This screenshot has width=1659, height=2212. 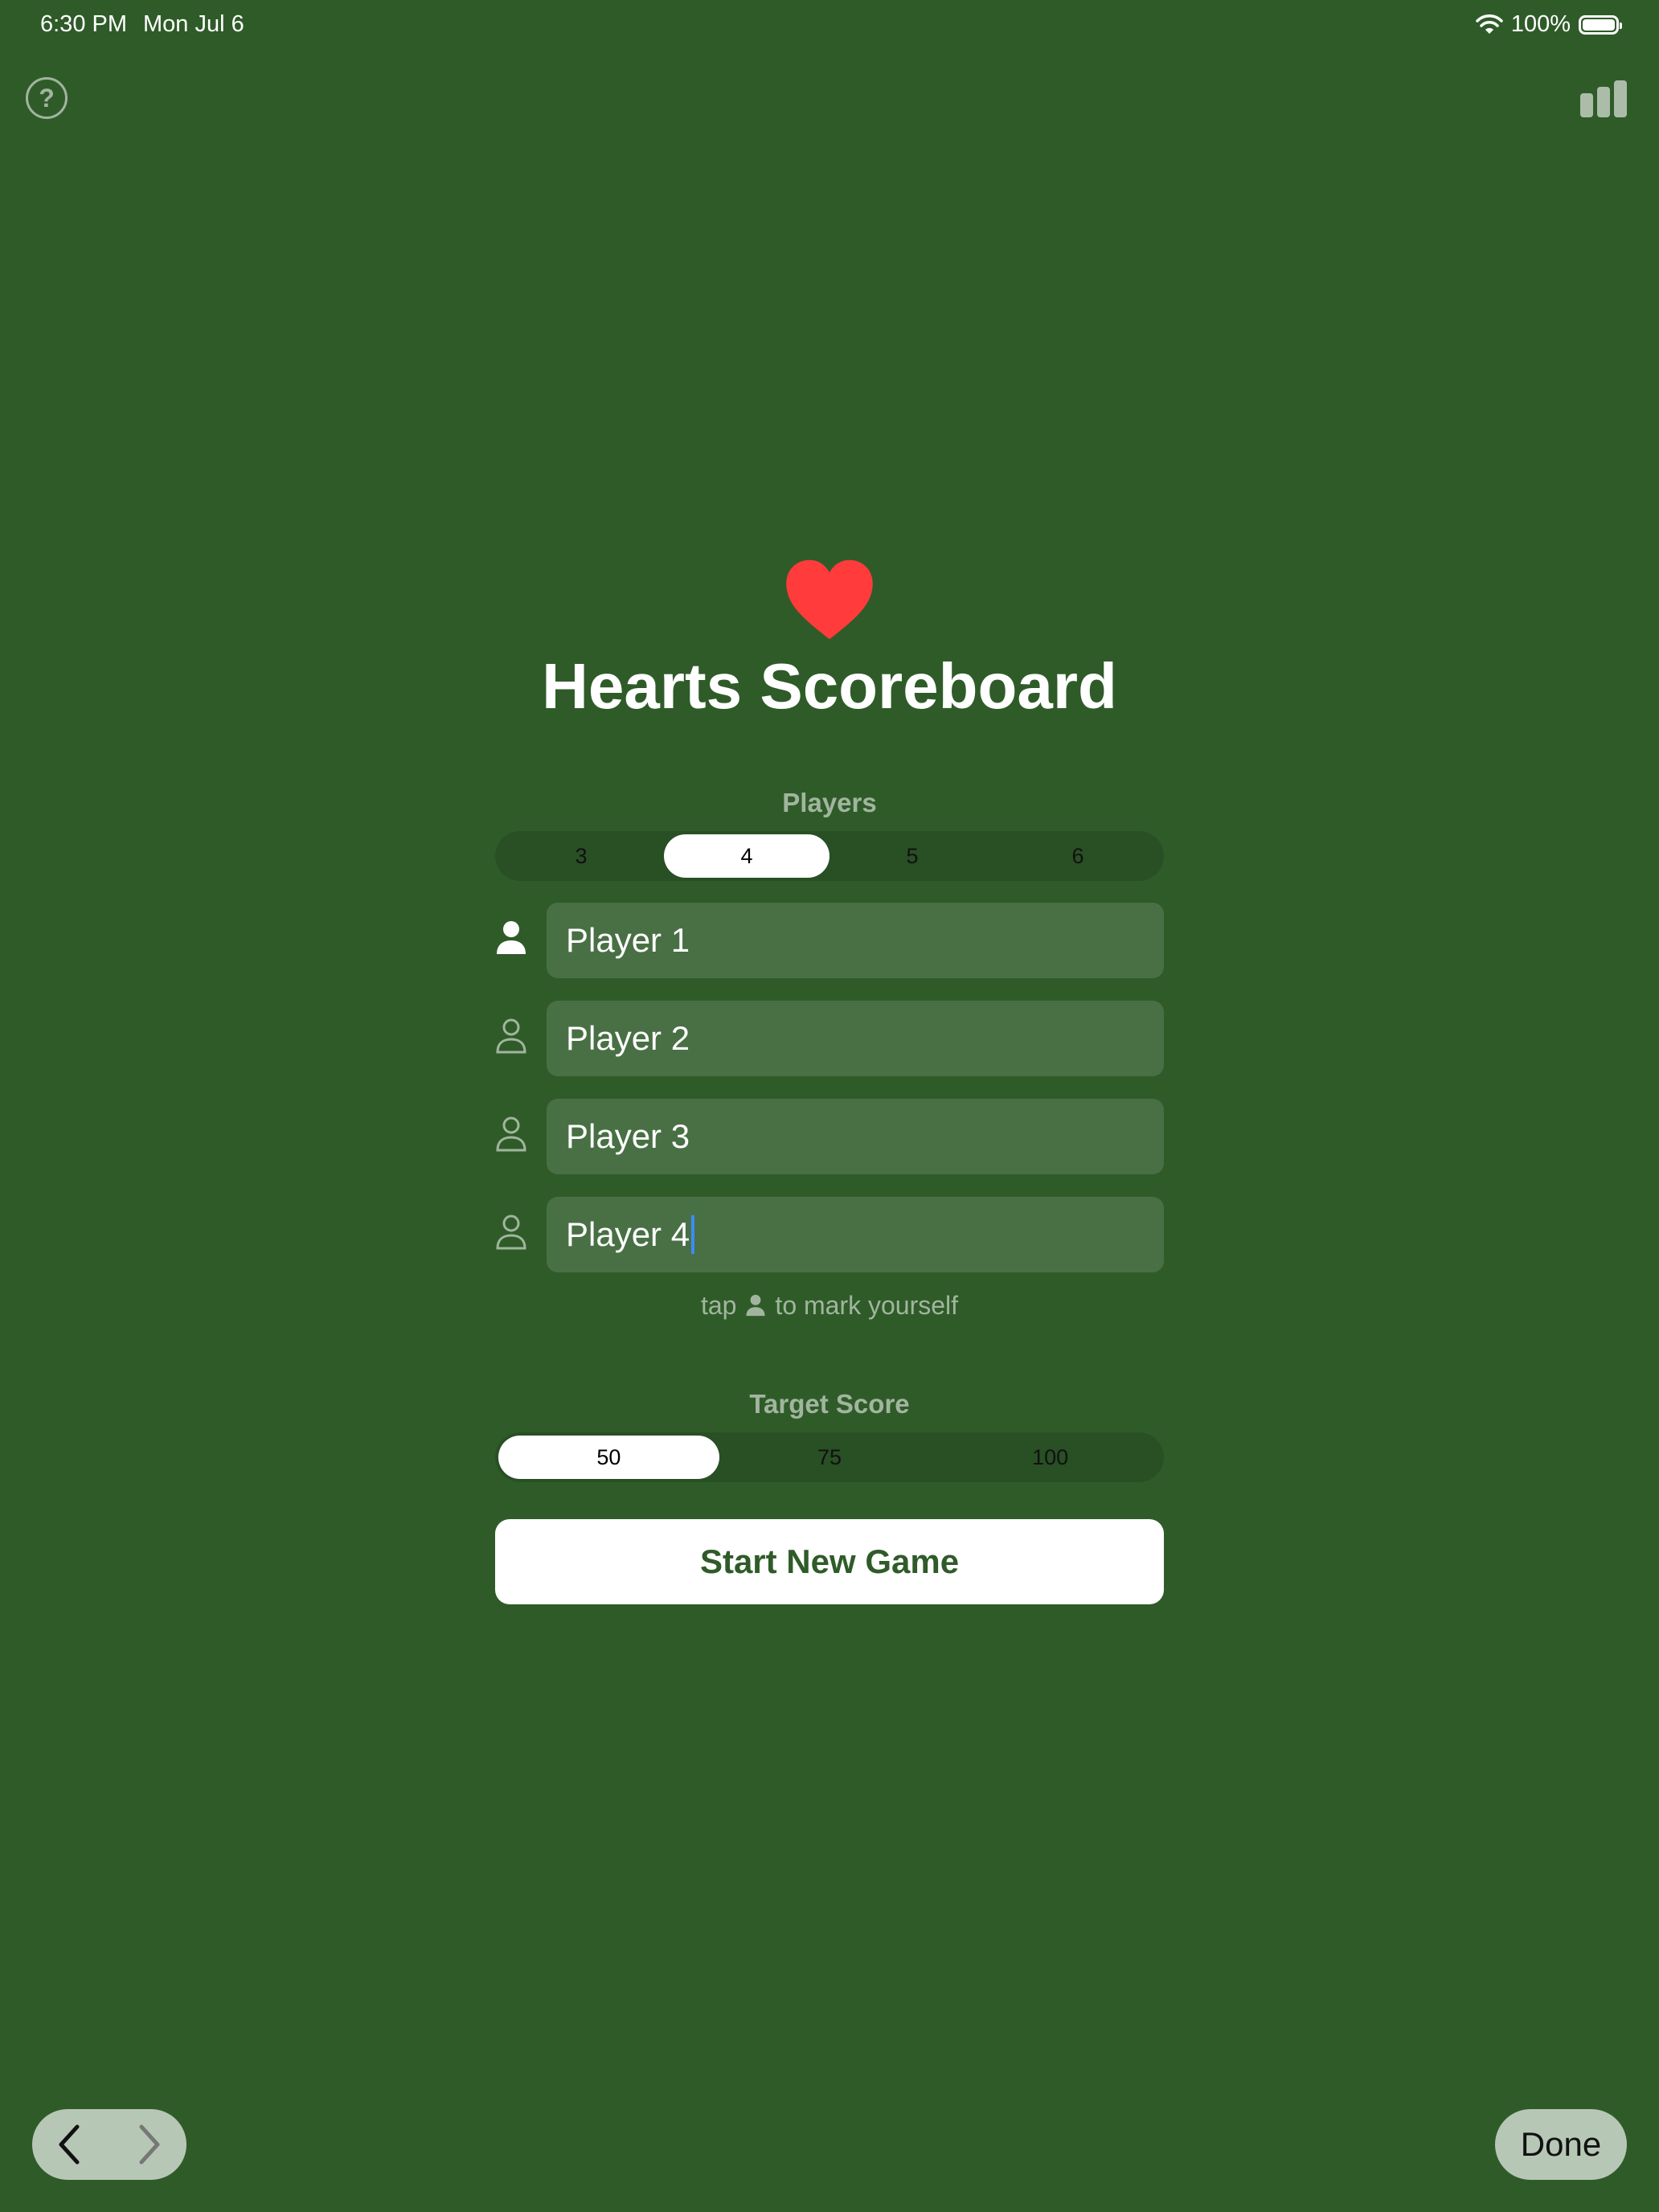 I want to click on players-label: Players, so click(x=829, y=802).